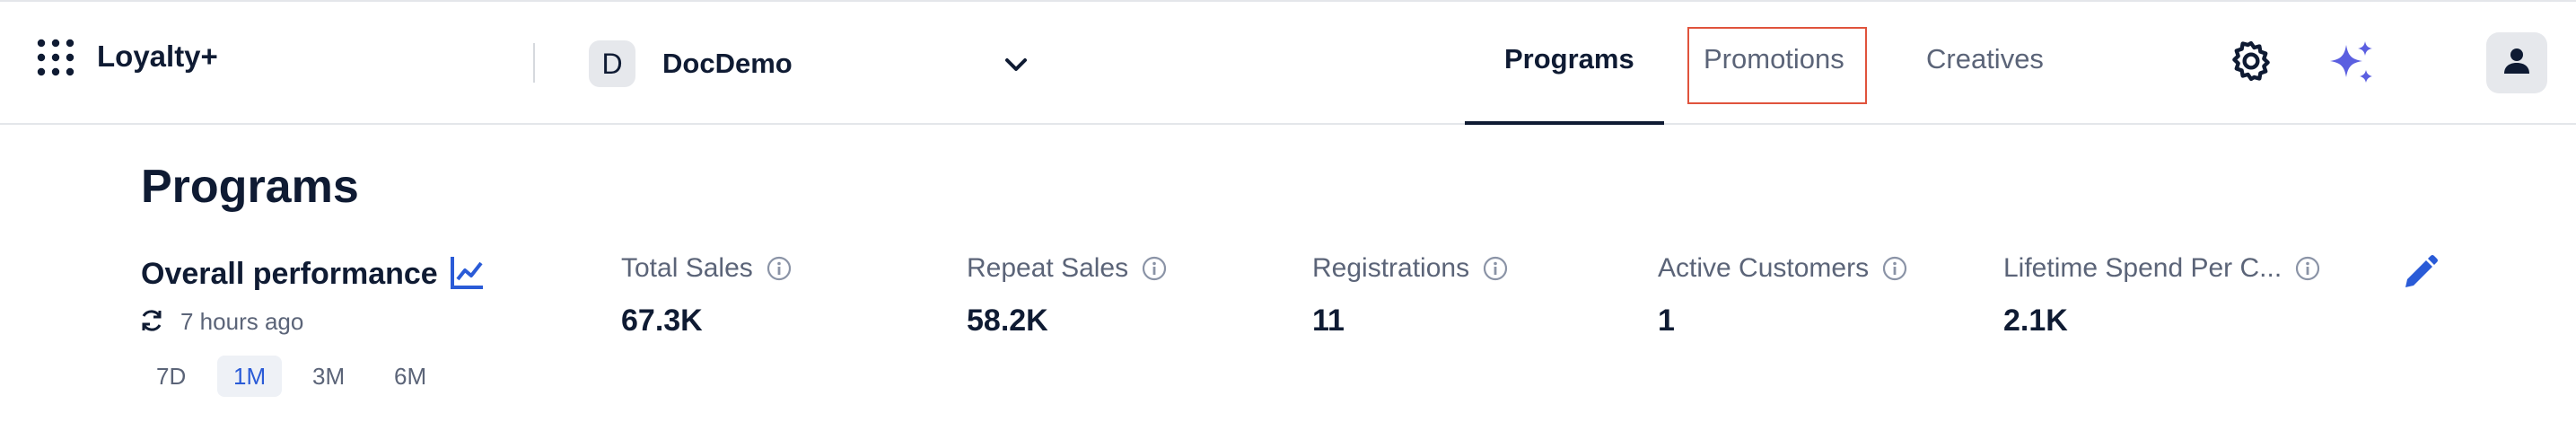 Image resolution: width=2576 pixels, height=431 pixels. I want to click on metric-value: 2.1K, so click(2035, 320).